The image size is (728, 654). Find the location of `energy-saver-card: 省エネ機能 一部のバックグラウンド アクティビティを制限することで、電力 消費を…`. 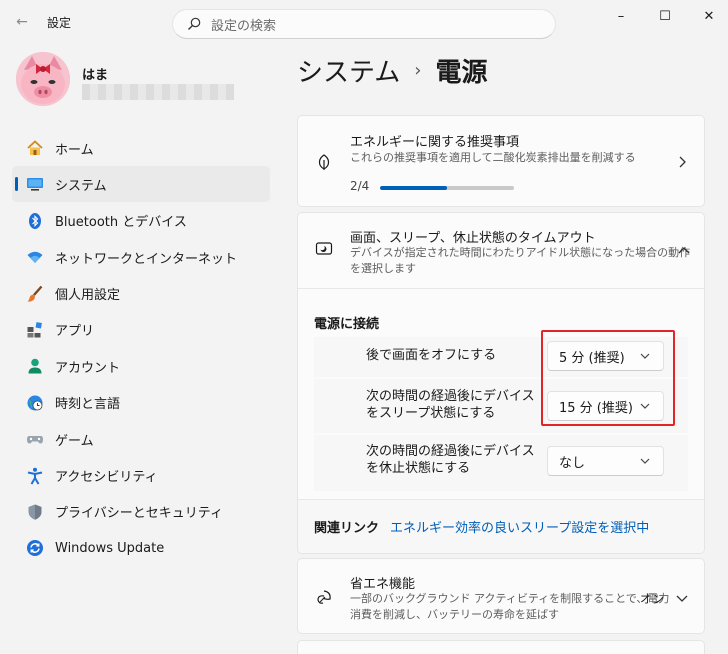

energy-saver-card: 省エネ機能 一部のバックグラウンド アクティビティを制限することで、電力 消費を… is located at coordinates (501, 596).